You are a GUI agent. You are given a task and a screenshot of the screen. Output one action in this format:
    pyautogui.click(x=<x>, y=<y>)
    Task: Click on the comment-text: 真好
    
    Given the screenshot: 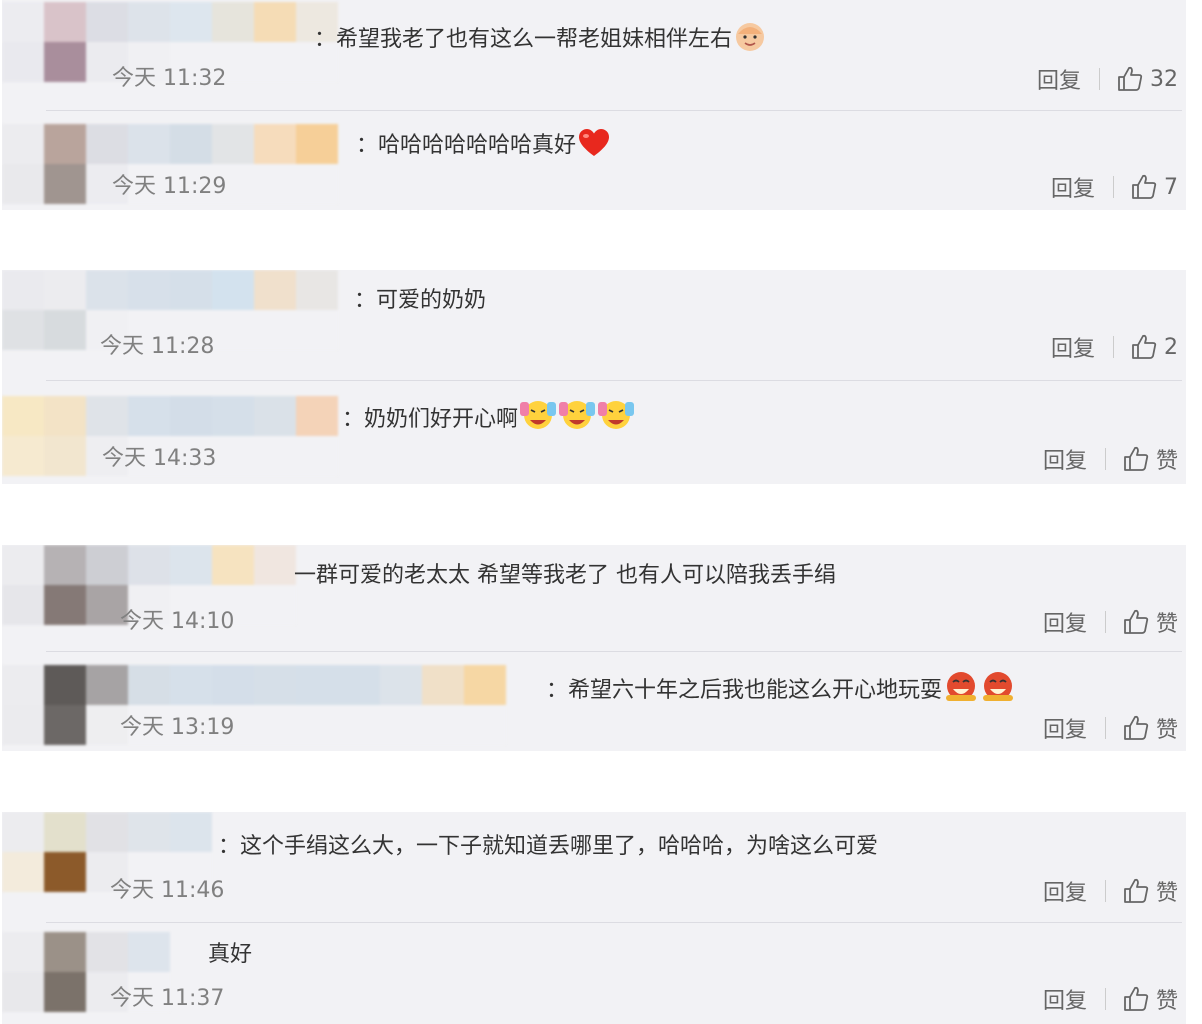 What is the action you would take?
    pyautogui.click(x=230, y=954)
    